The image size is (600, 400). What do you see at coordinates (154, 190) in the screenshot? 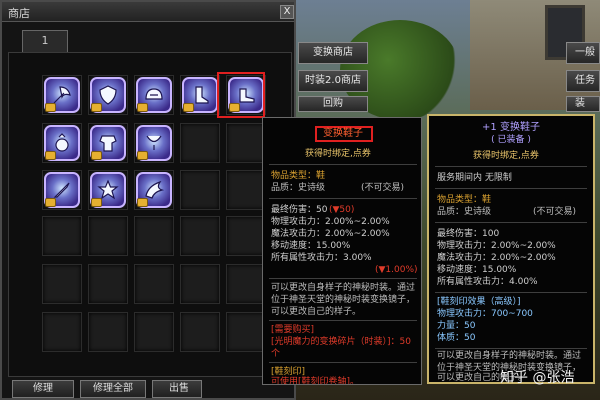
I see `wing-icon` at bounding box center [154, 190].